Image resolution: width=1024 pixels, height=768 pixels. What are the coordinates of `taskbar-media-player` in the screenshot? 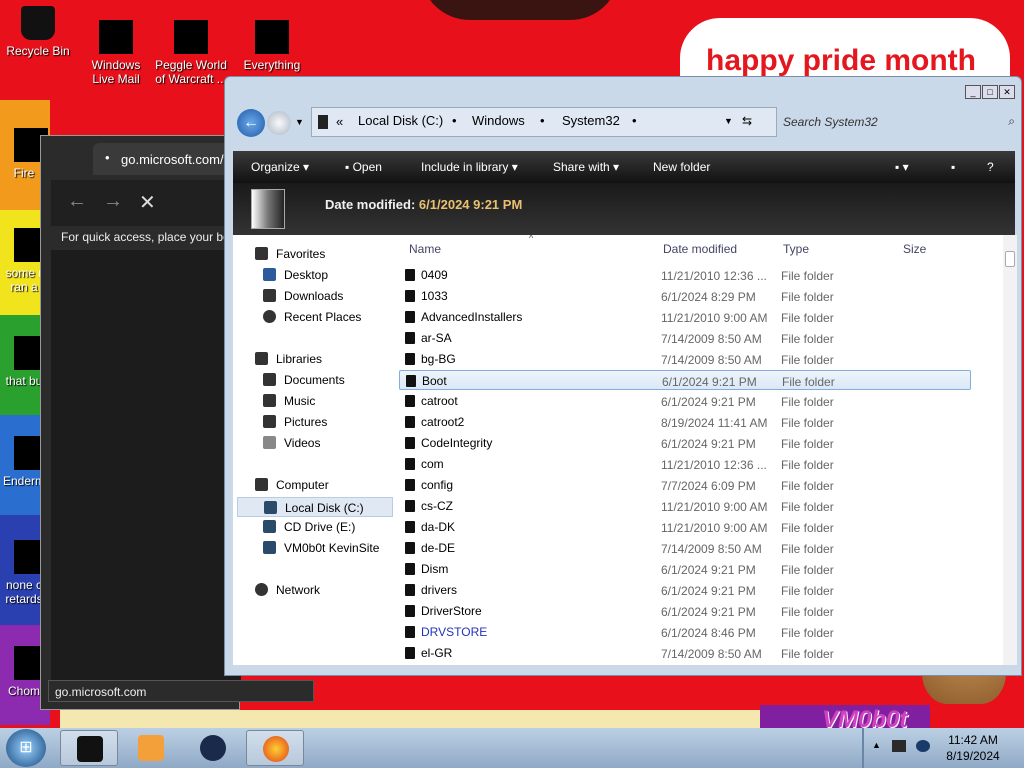 It's located at (151, 748).